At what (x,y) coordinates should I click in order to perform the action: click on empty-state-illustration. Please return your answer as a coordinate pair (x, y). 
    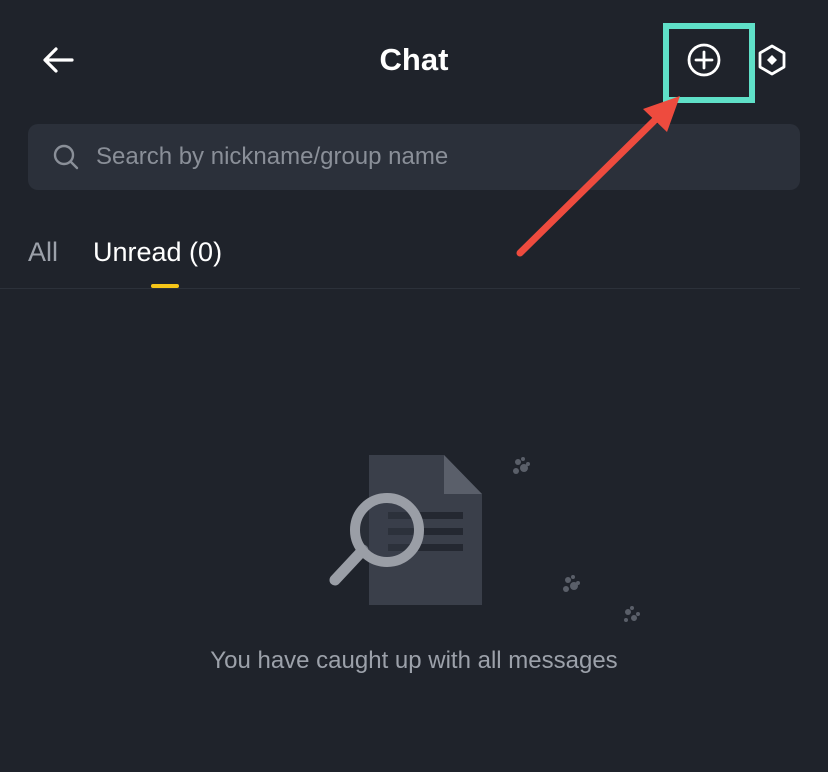
    Looking at the image, I should click on (490, 540).